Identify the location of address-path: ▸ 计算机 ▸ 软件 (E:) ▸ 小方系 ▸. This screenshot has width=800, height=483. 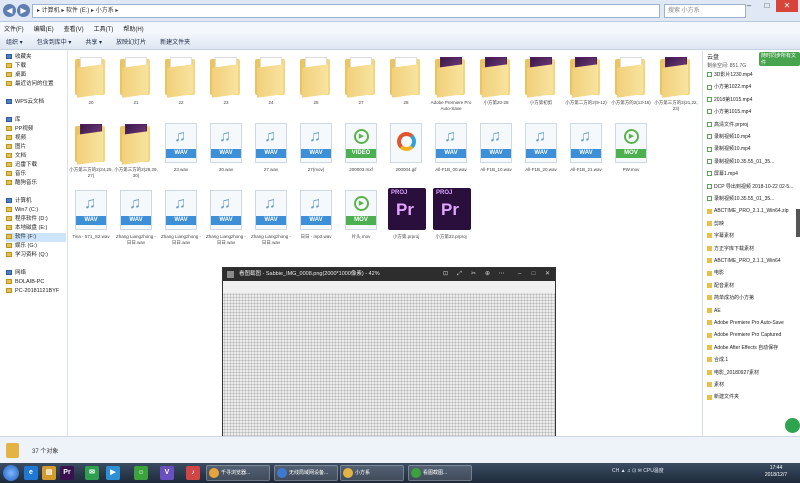
(346, 11).